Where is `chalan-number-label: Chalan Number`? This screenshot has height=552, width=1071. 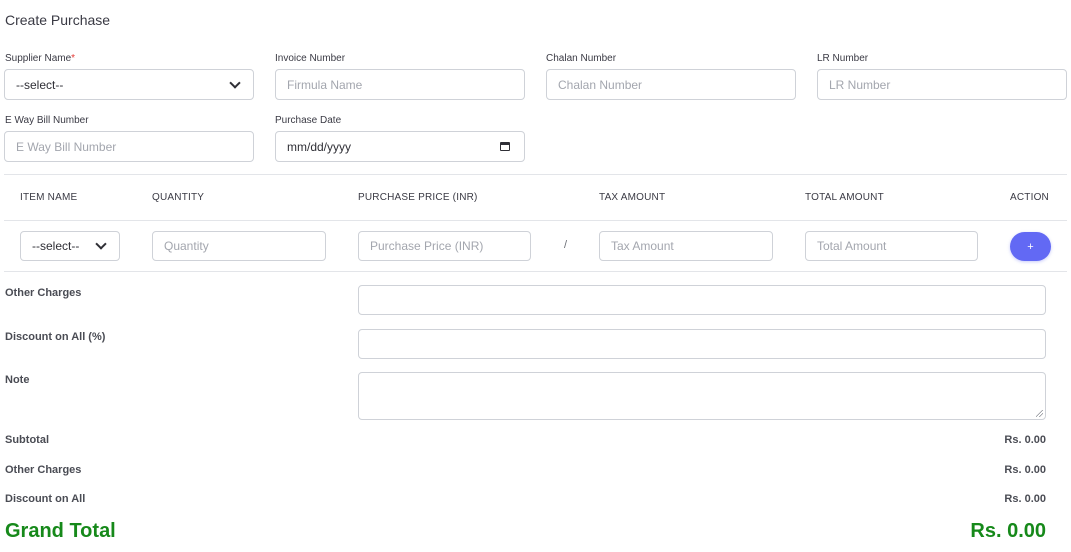
chalan-number-label: Chalan Number is located at coordinates (581, 58).